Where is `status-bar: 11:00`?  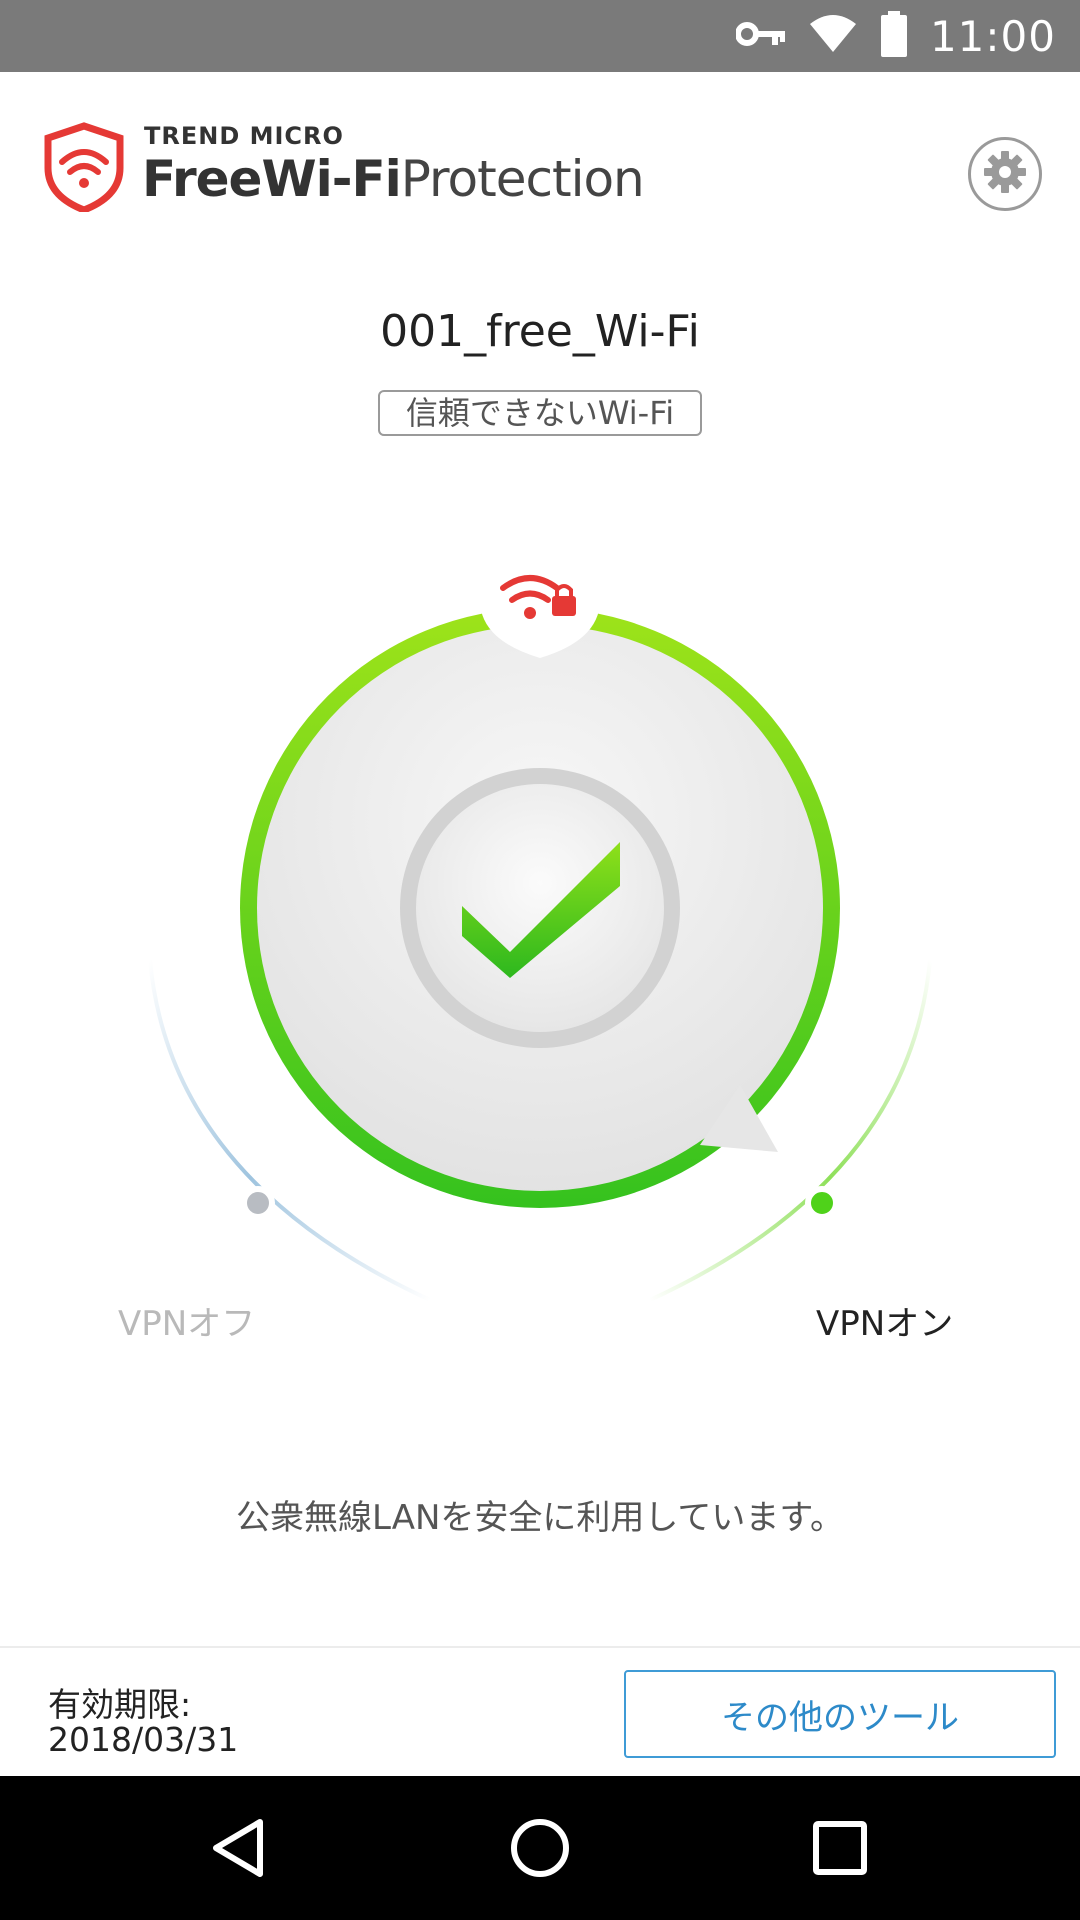
status-bar: 11:00 is located at coordinates (540, 36).